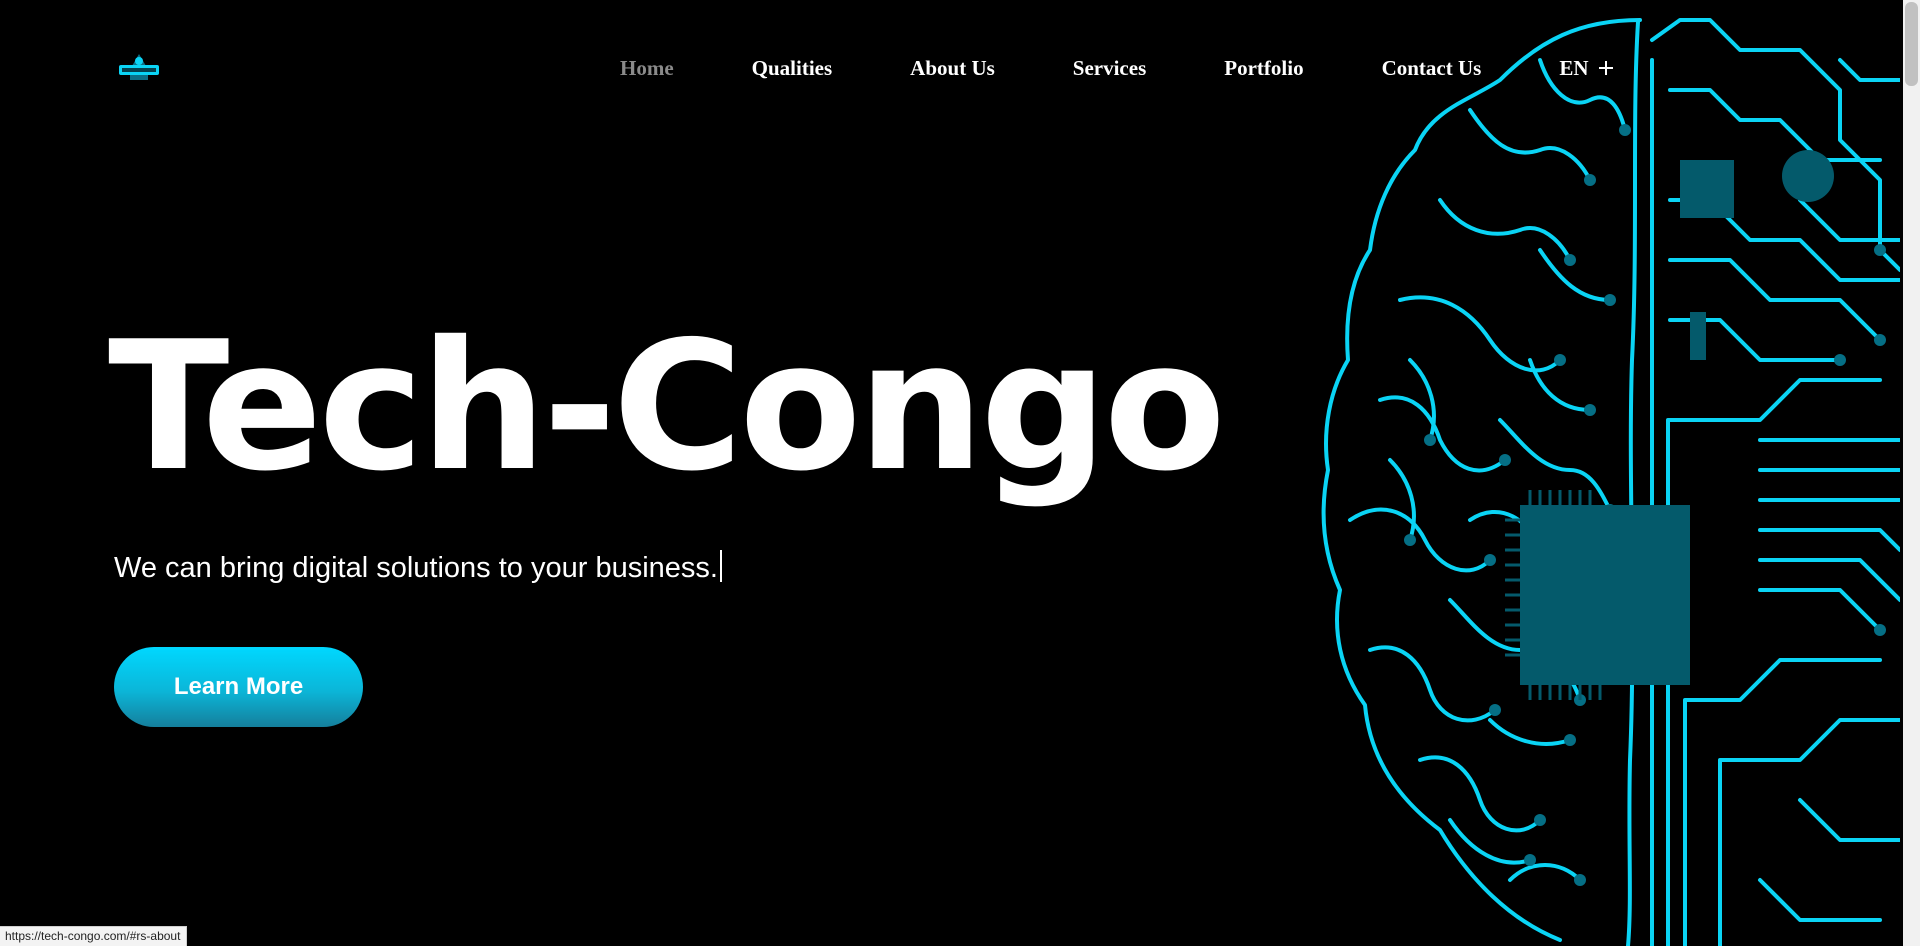  What do you see at coordinates (647, 68) in the screenshot?
I see `nav-item-home: Home` at bounding box center [647, 68].